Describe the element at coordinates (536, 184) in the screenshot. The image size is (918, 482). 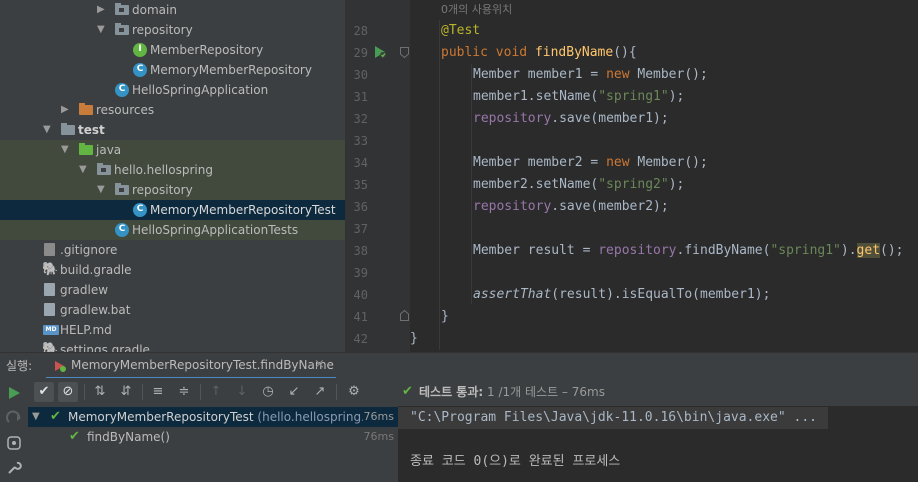
I see `code-text: member2.setName(` at that location.